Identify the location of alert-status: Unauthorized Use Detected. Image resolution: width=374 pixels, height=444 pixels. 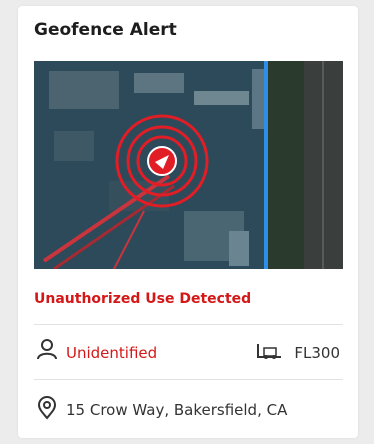
(143, 299).